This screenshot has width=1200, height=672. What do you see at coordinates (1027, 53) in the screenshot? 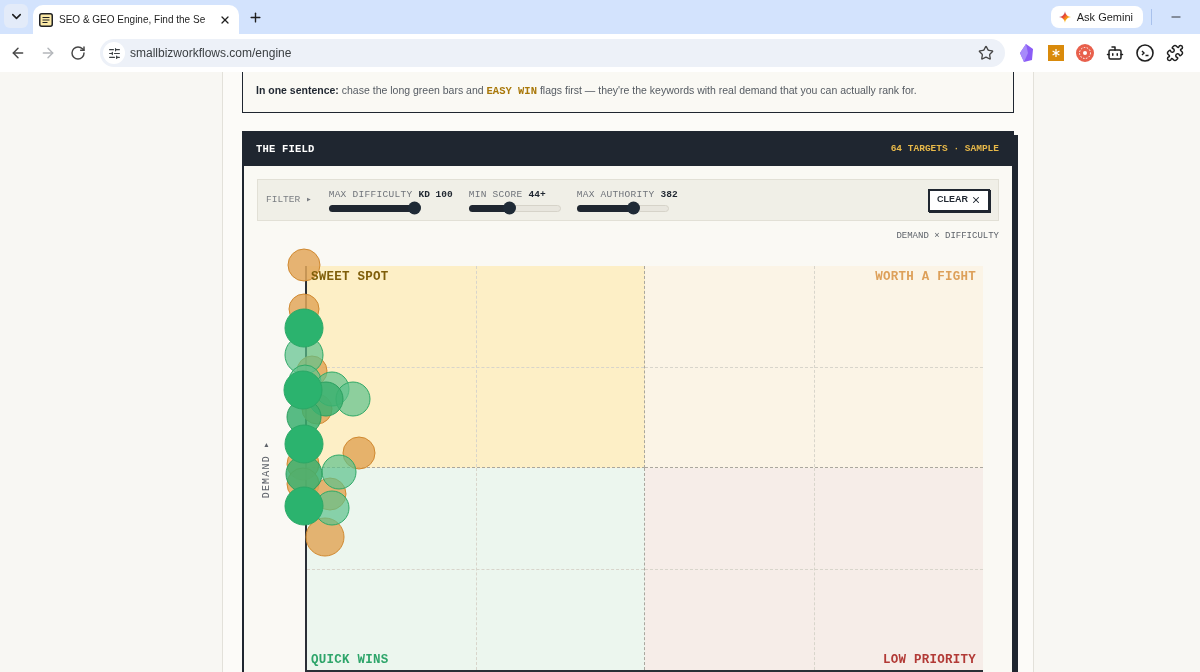
I see `gem-icon` at bounding box center [1027, 53].